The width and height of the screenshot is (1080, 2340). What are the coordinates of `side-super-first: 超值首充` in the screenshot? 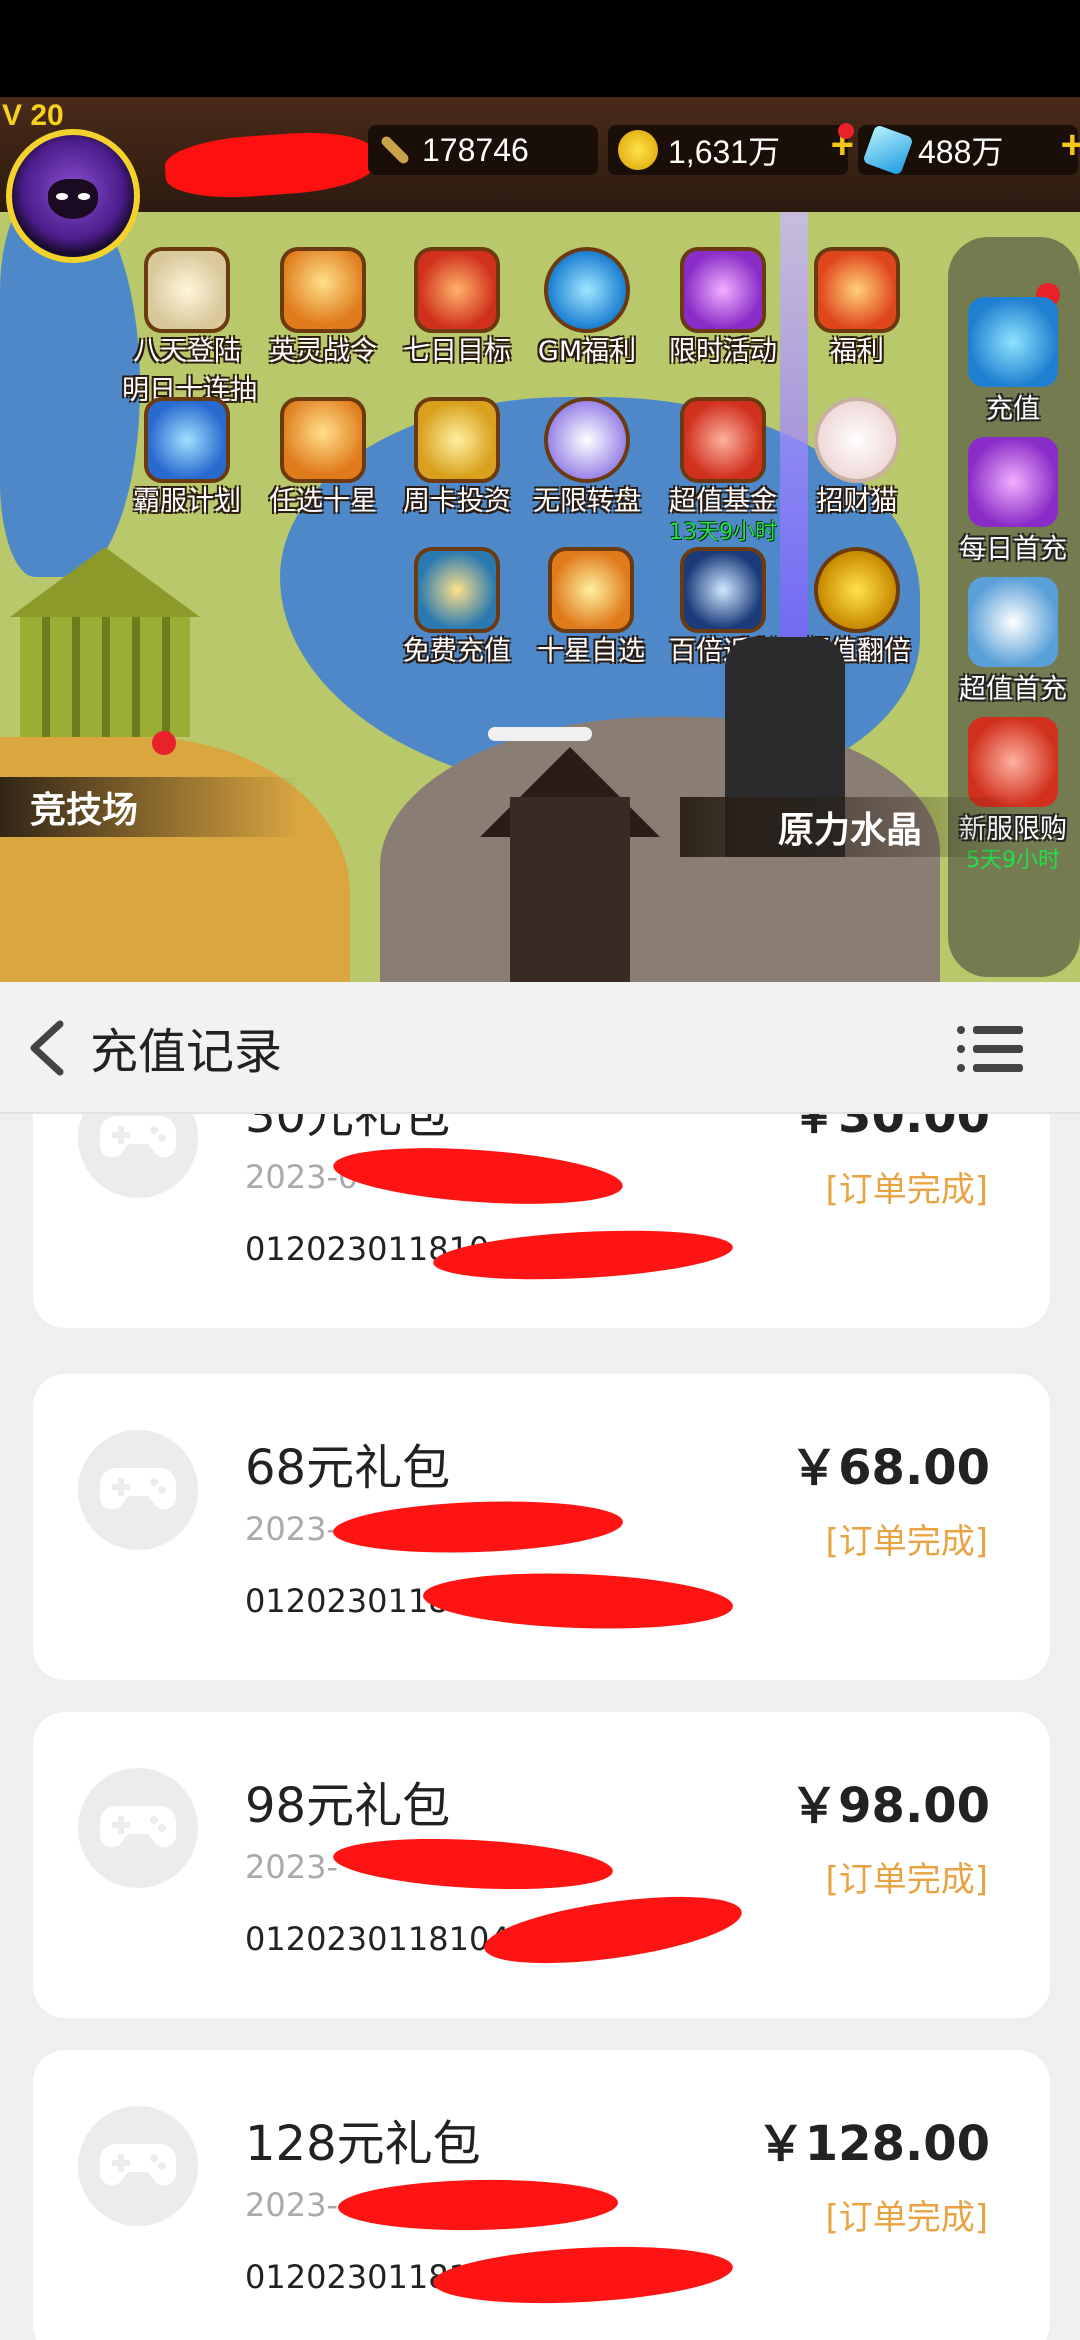 It's located at (1013, 641).